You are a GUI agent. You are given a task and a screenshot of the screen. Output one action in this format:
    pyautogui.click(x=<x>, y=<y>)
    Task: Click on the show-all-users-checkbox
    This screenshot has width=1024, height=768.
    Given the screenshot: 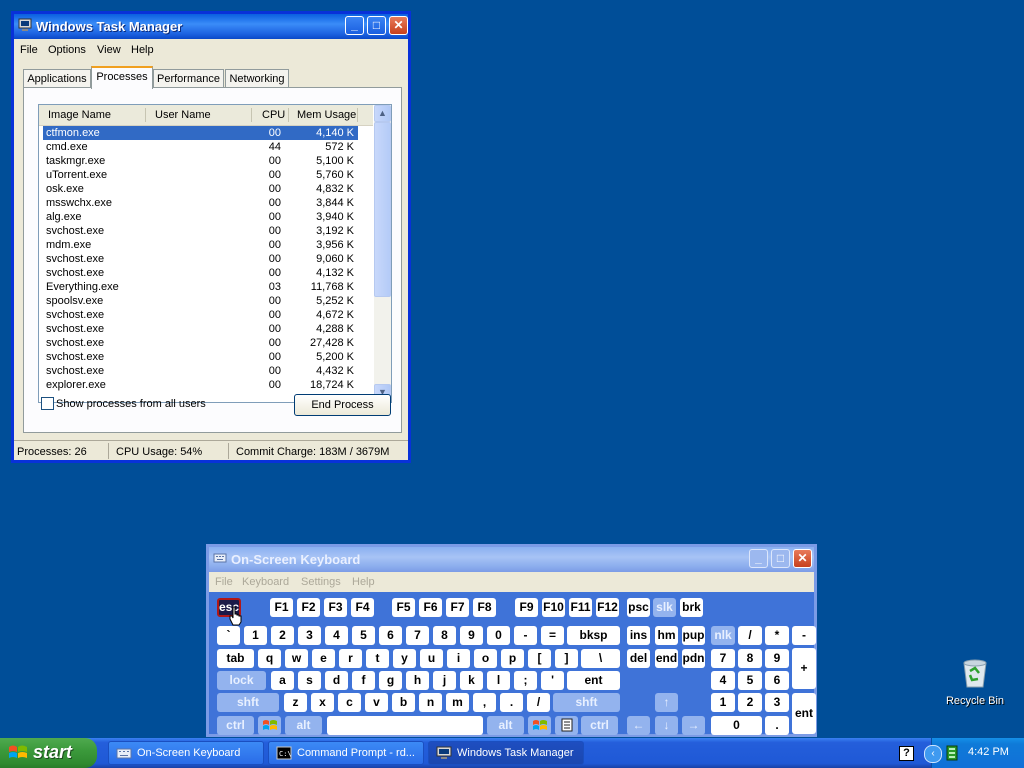 What is the action you would take?
    pyautogui.click(x=47, y=403)
    